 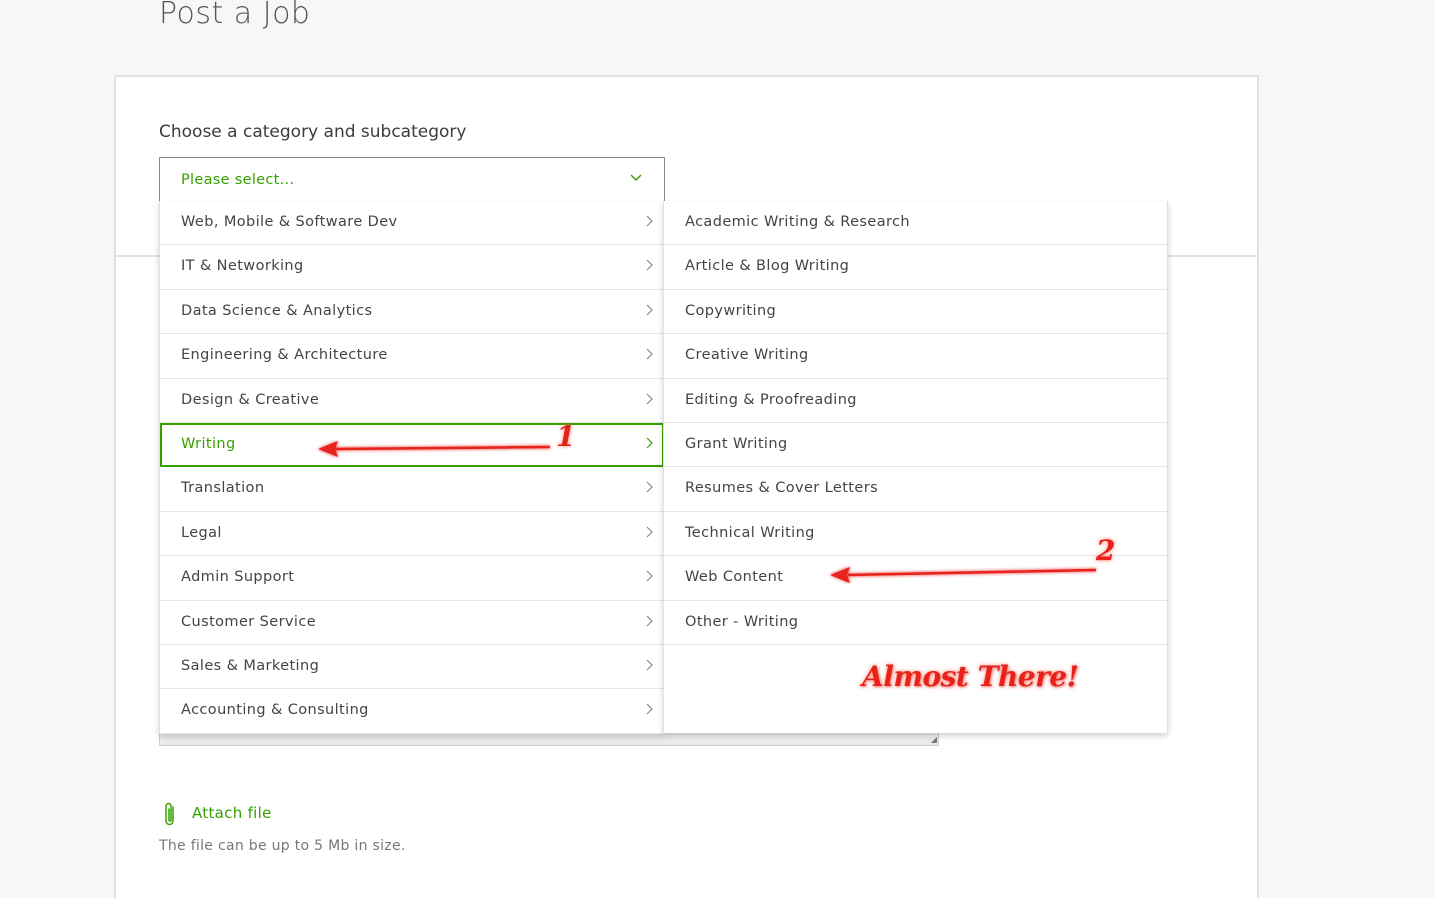 What do you see at coordinates (412, 667) in the screenshot?
I see `category-item: Sales & Marketing` at bounding box center [412, 667].